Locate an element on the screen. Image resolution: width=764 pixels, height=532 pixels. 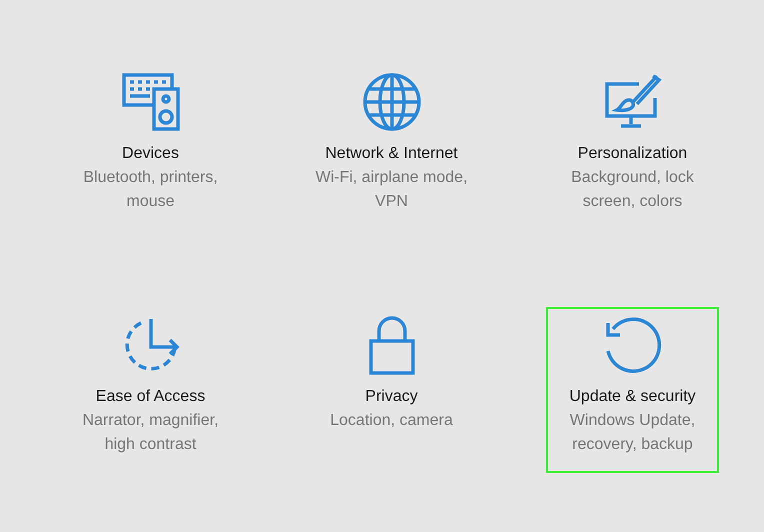
category-title: Network & Internet is located at coordinates (391, 154).